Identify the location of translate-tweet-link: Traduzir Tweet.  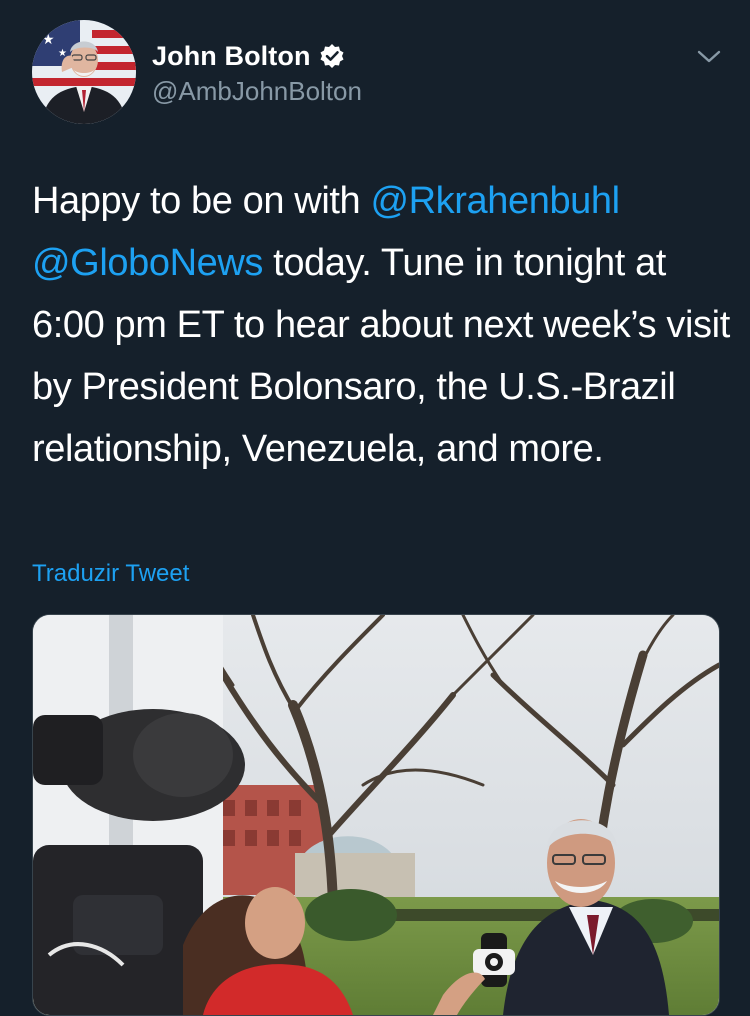
(110, 574).